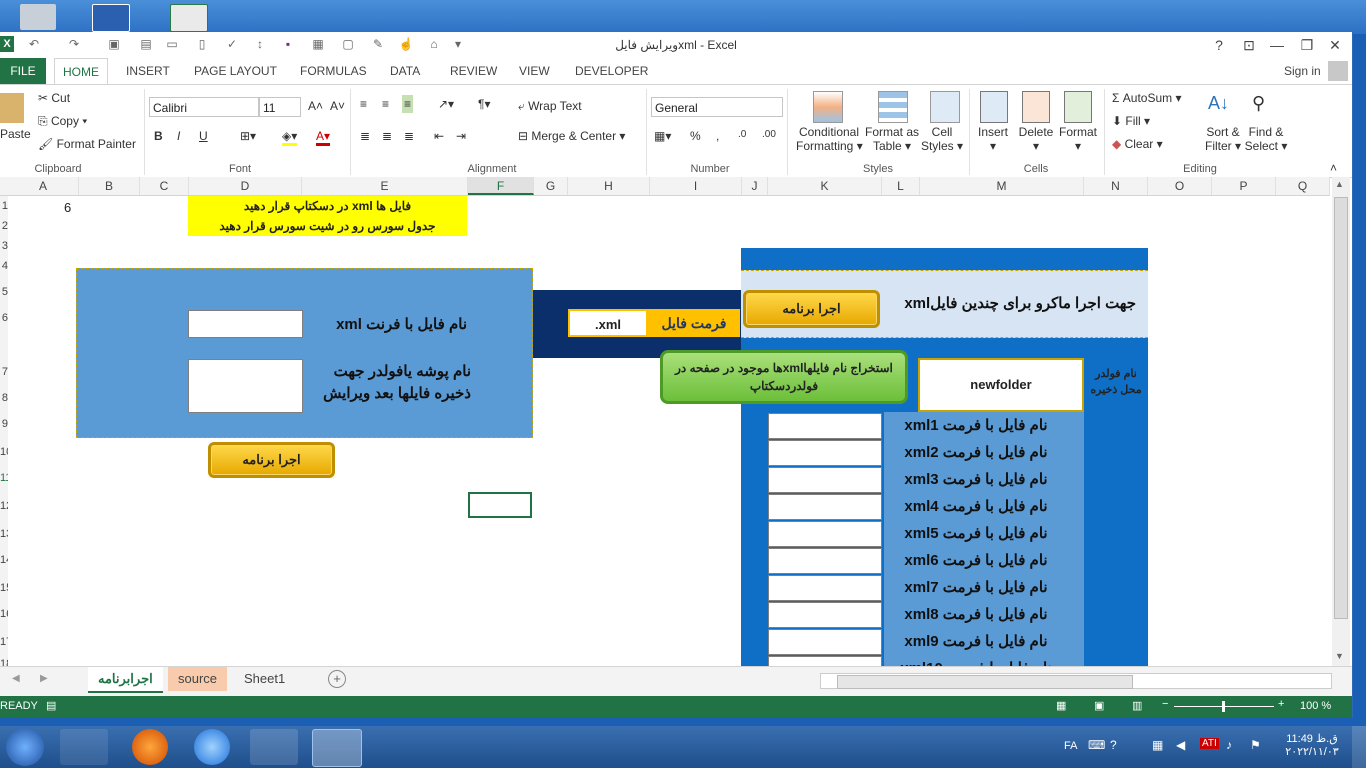  I want to click on next-sheet-icon: ▶, so click(44, 678).